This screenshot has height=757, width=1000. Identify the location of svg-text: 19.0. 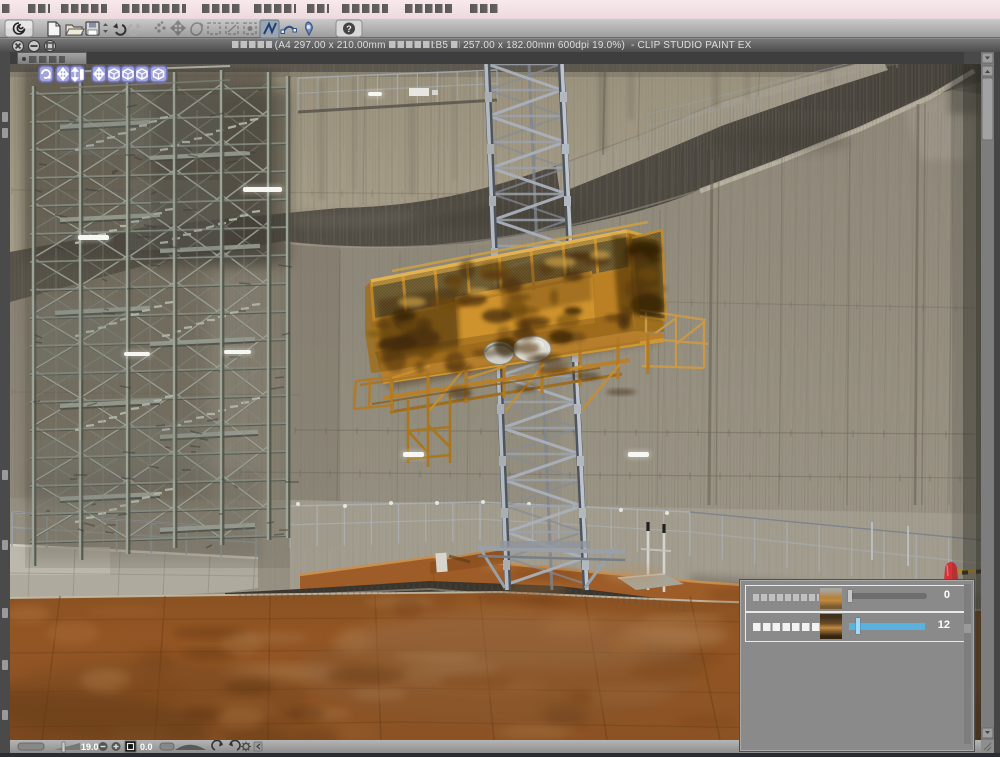
(90, 747).